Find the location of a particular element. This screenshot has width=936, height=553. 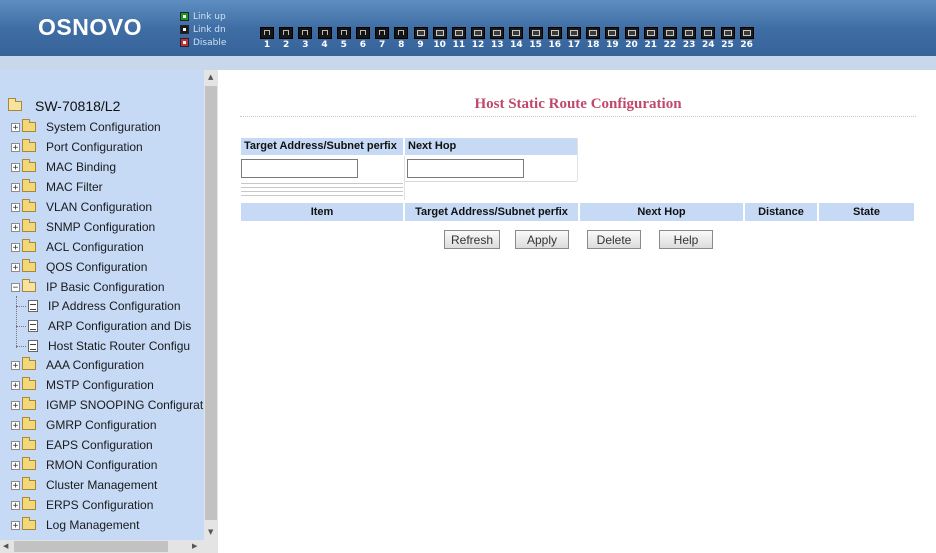

port-25: 25 is located at coordinates (728, 38).